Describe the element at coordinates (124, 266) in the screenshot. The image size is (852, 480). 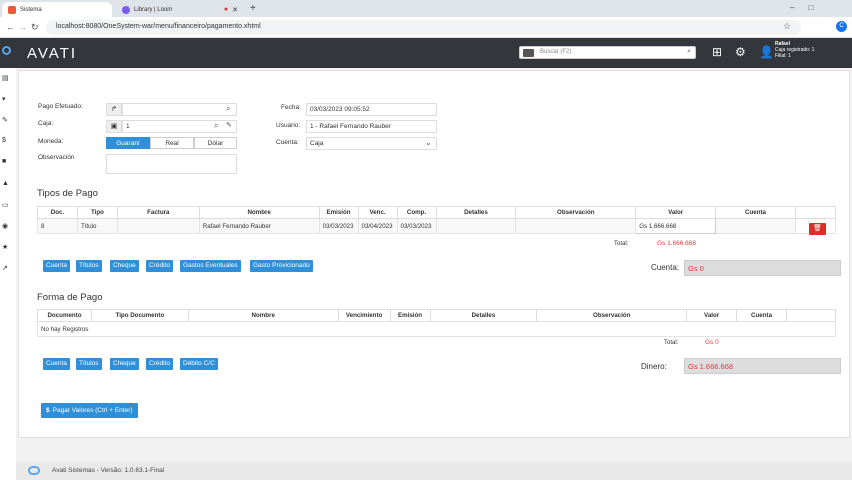
I see `tipos-cheque-button: Cheque` at that location.